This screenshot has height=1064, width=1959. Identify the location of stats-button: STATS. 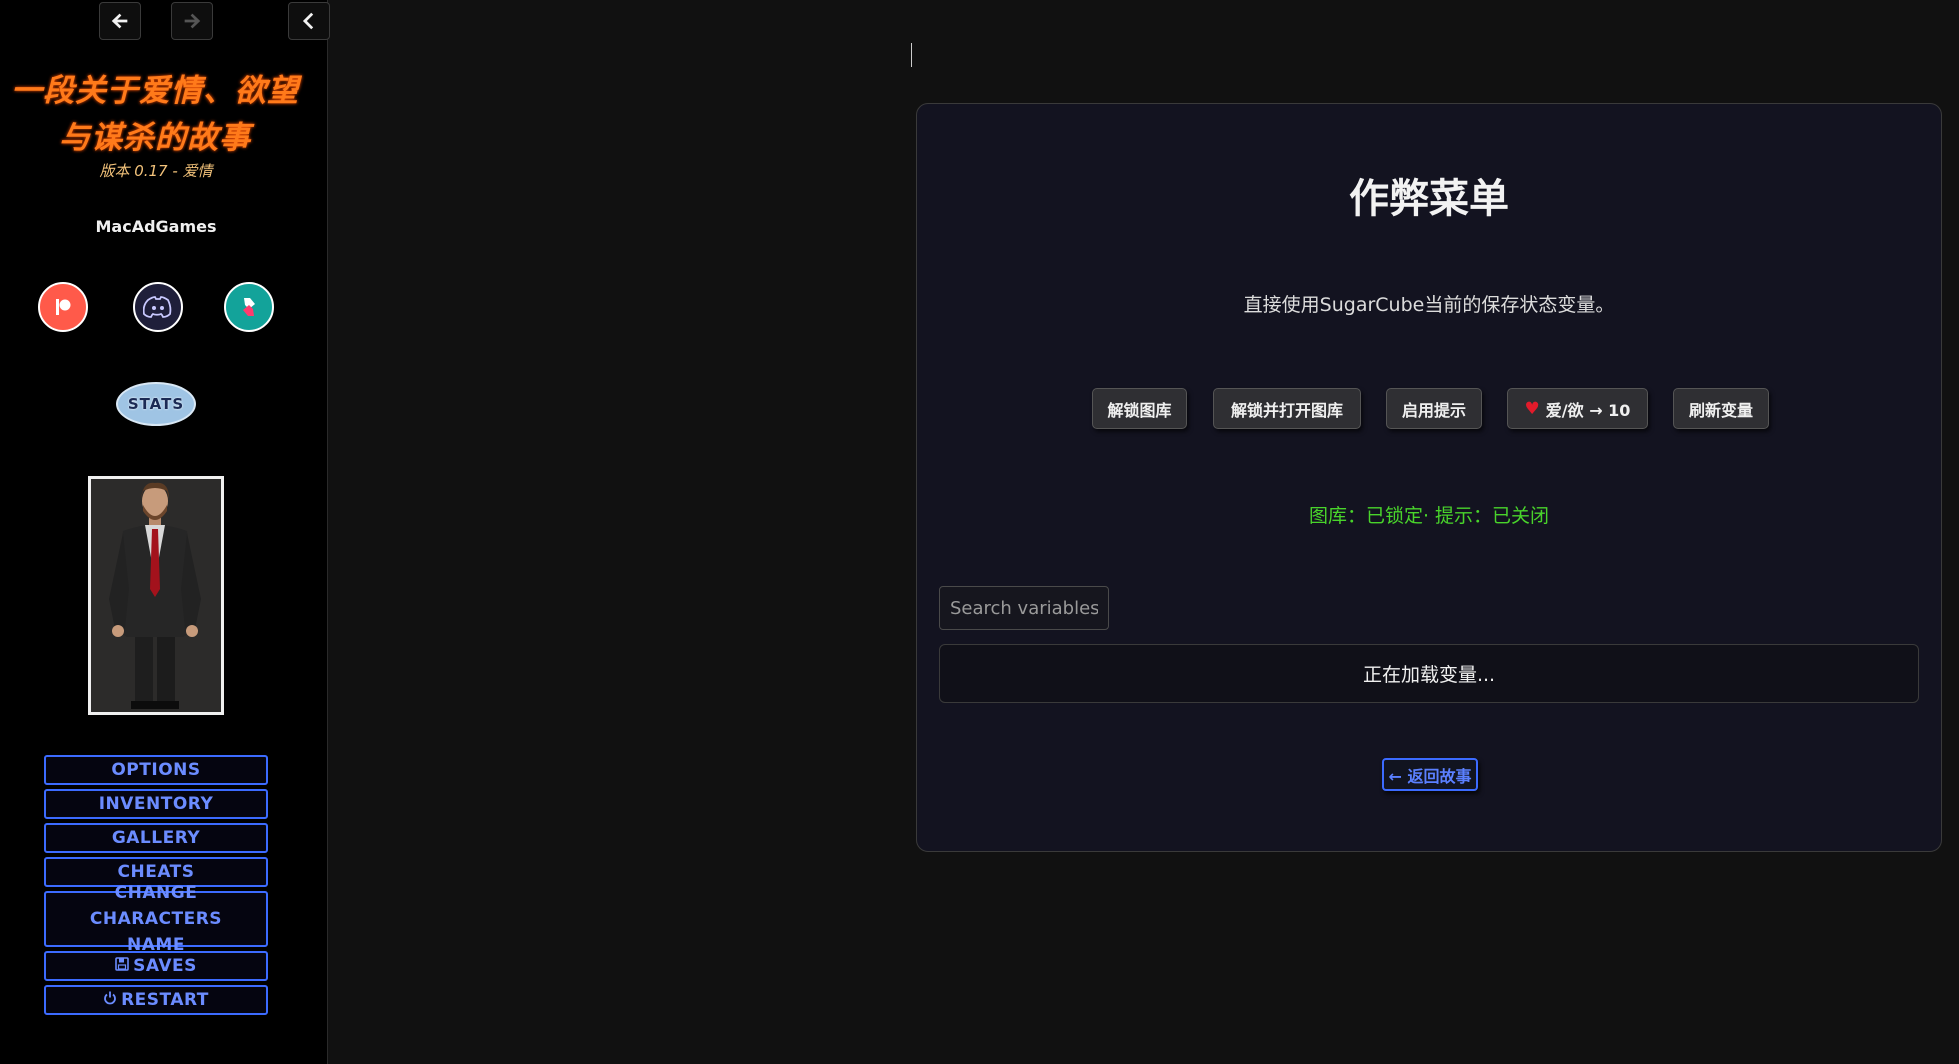
(156, 404).